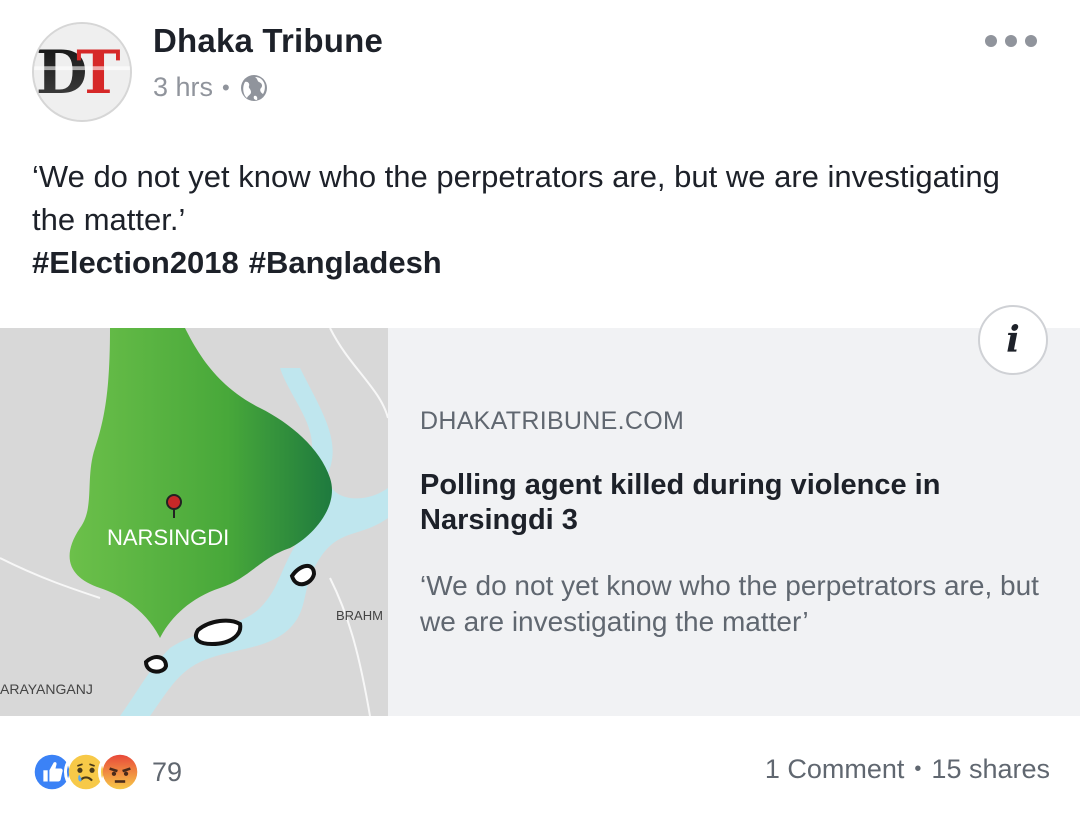 The width and height of the screenshot is (1080, 821). I want to click on reaction-count: 79, so click(167, 771).